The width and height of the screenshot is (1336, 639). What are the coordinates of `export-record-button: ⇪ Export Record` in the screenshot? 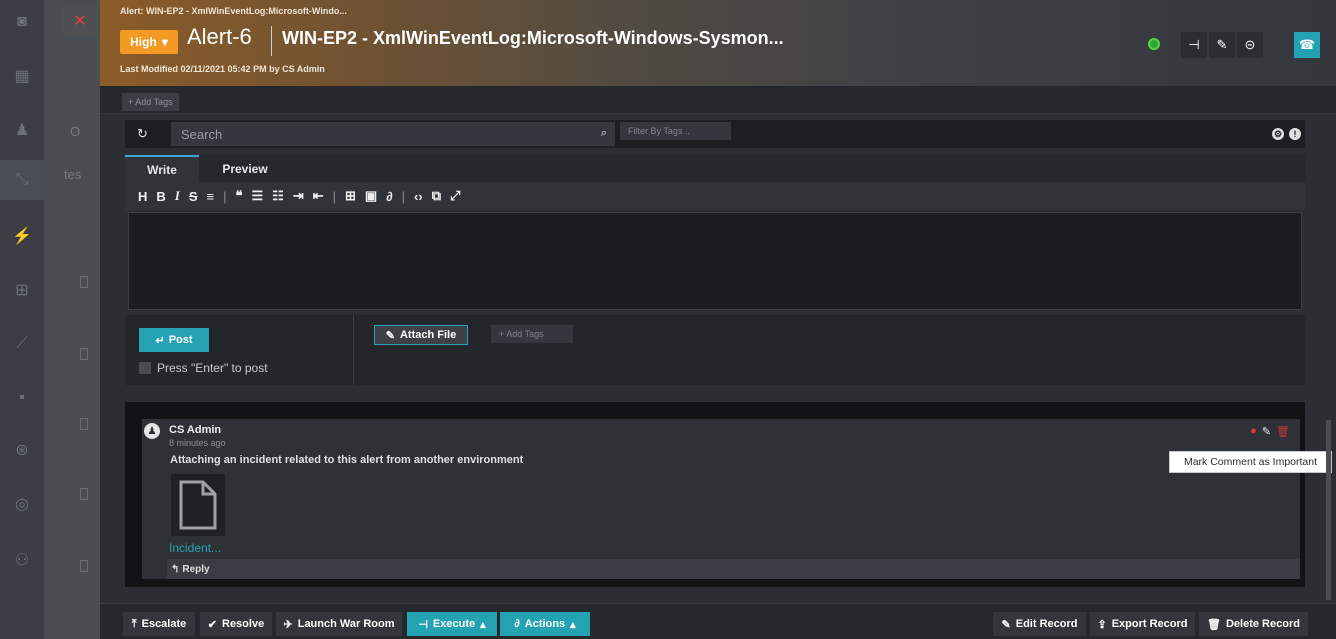 It's located at (1142, 624).